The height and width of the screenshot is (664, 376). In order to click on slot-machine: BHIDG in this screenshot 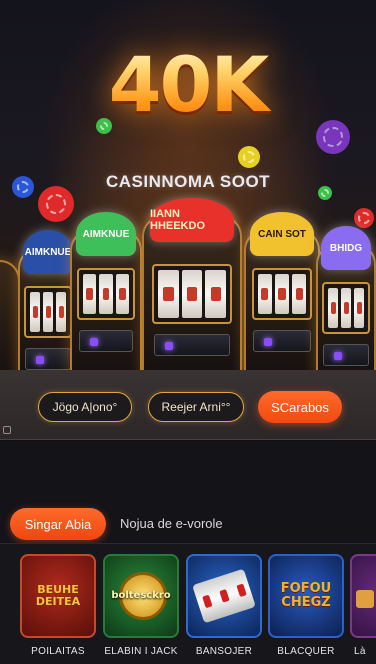, I will do `click(346, 298)`.